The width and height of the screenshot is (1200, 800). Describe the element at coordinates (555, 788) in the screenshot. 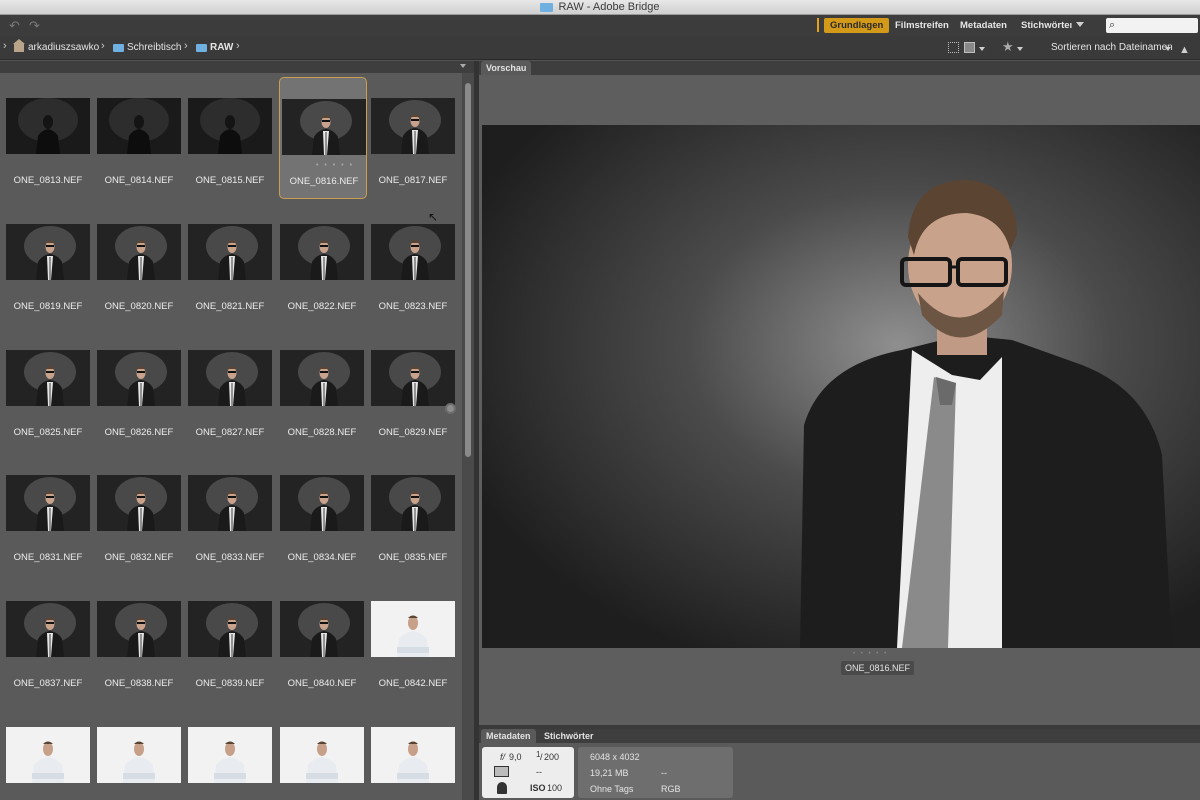

I see `iso-value: 100` at that location.